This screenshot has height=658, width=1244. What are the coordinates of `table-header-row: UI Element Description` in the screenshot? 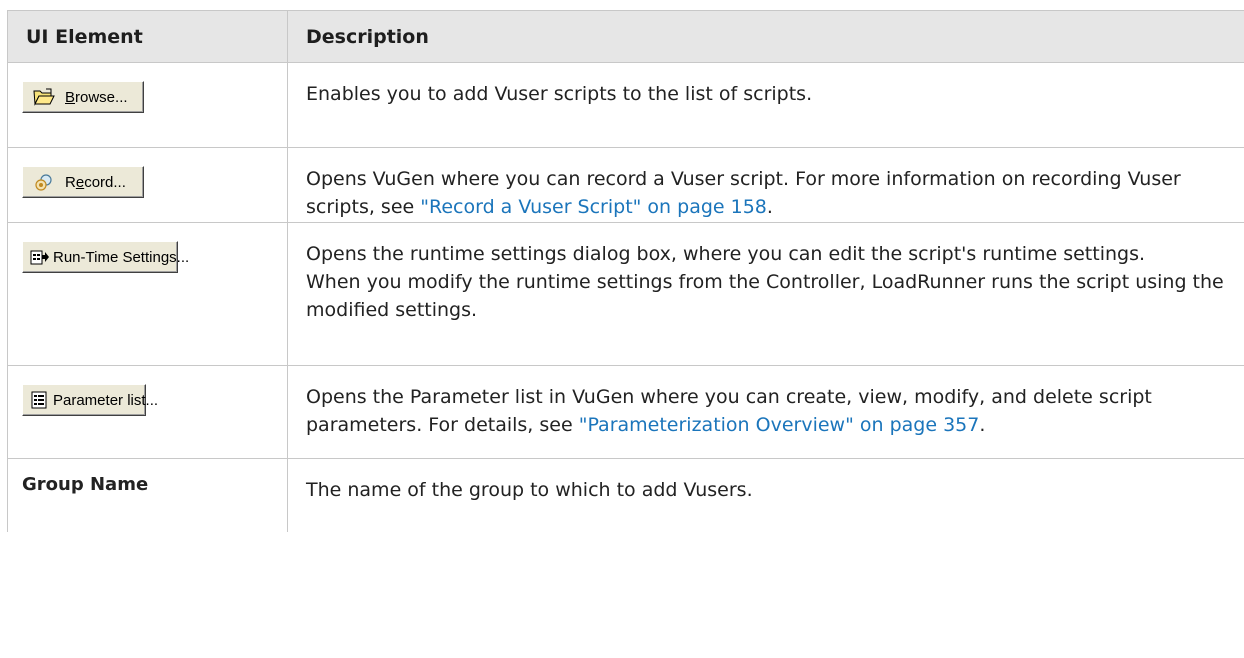 It's located at (625, 36).